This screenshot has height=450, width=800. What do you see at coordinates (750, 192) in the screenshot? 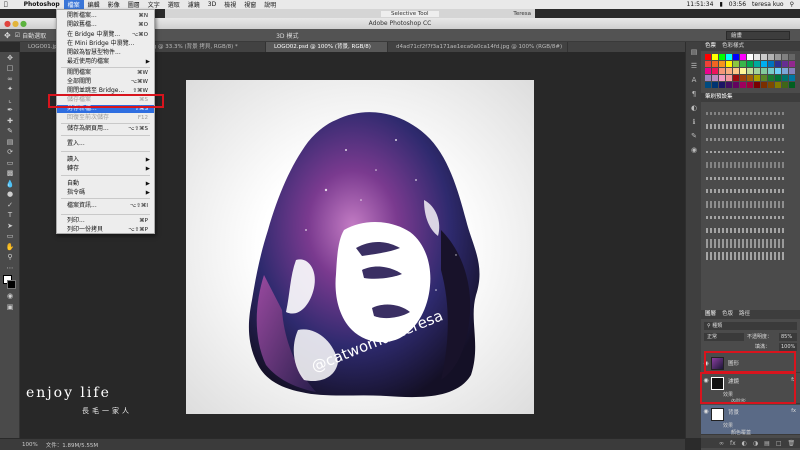
I see `brush-preset-list` at bounding box center [750, 192].